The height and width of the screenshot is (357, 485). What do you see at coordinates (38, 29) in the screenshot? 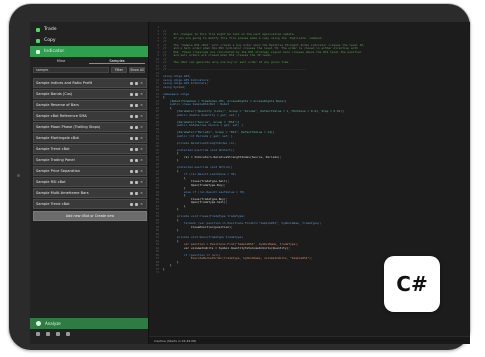
I see `trade-icon` at bounding box center [38, 29].